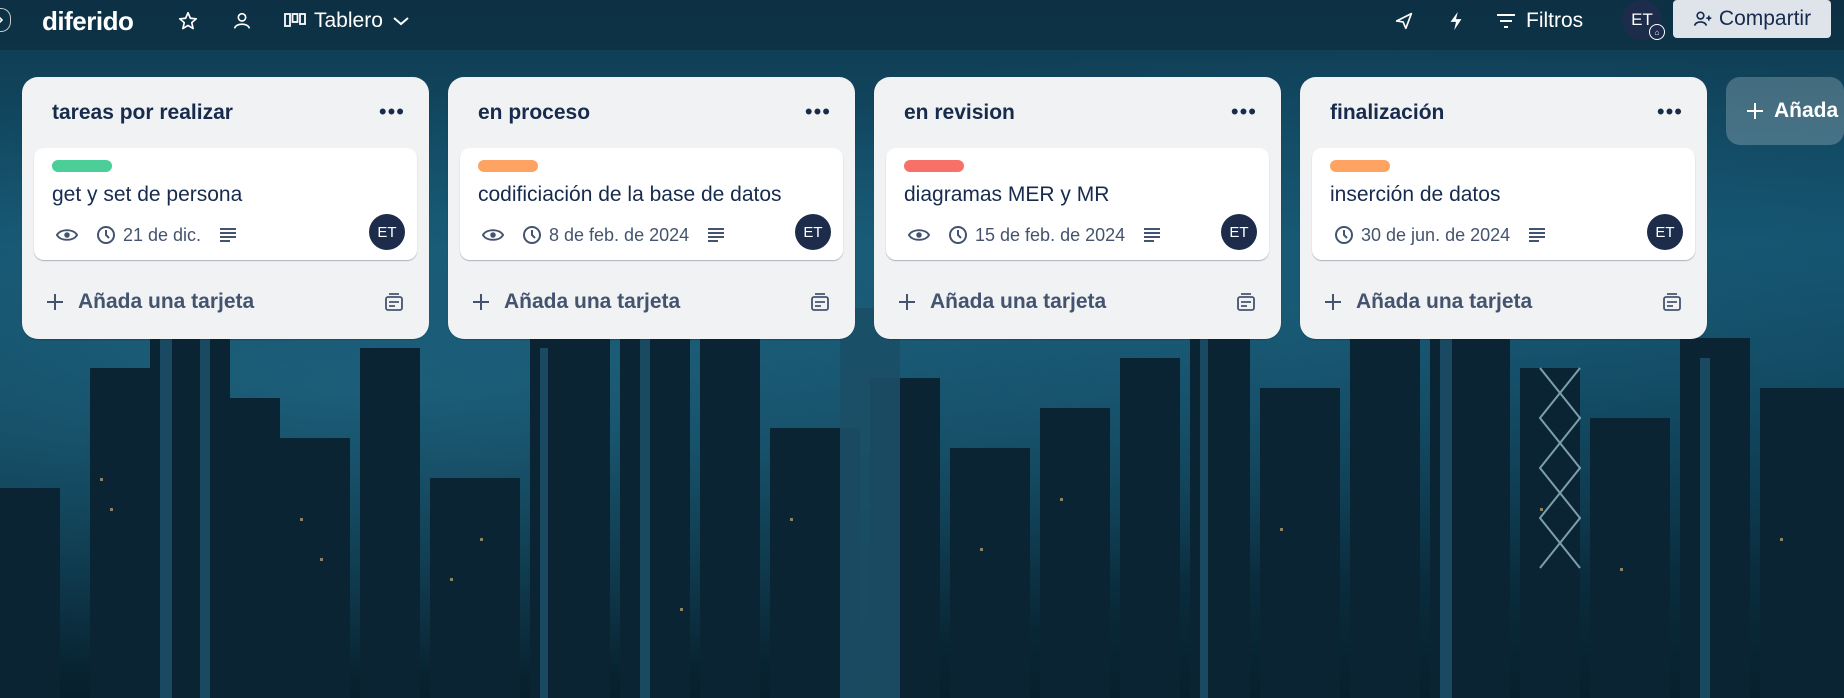  I want to click on card-badges: 8 de feb. de 2024, so click(603, 235).